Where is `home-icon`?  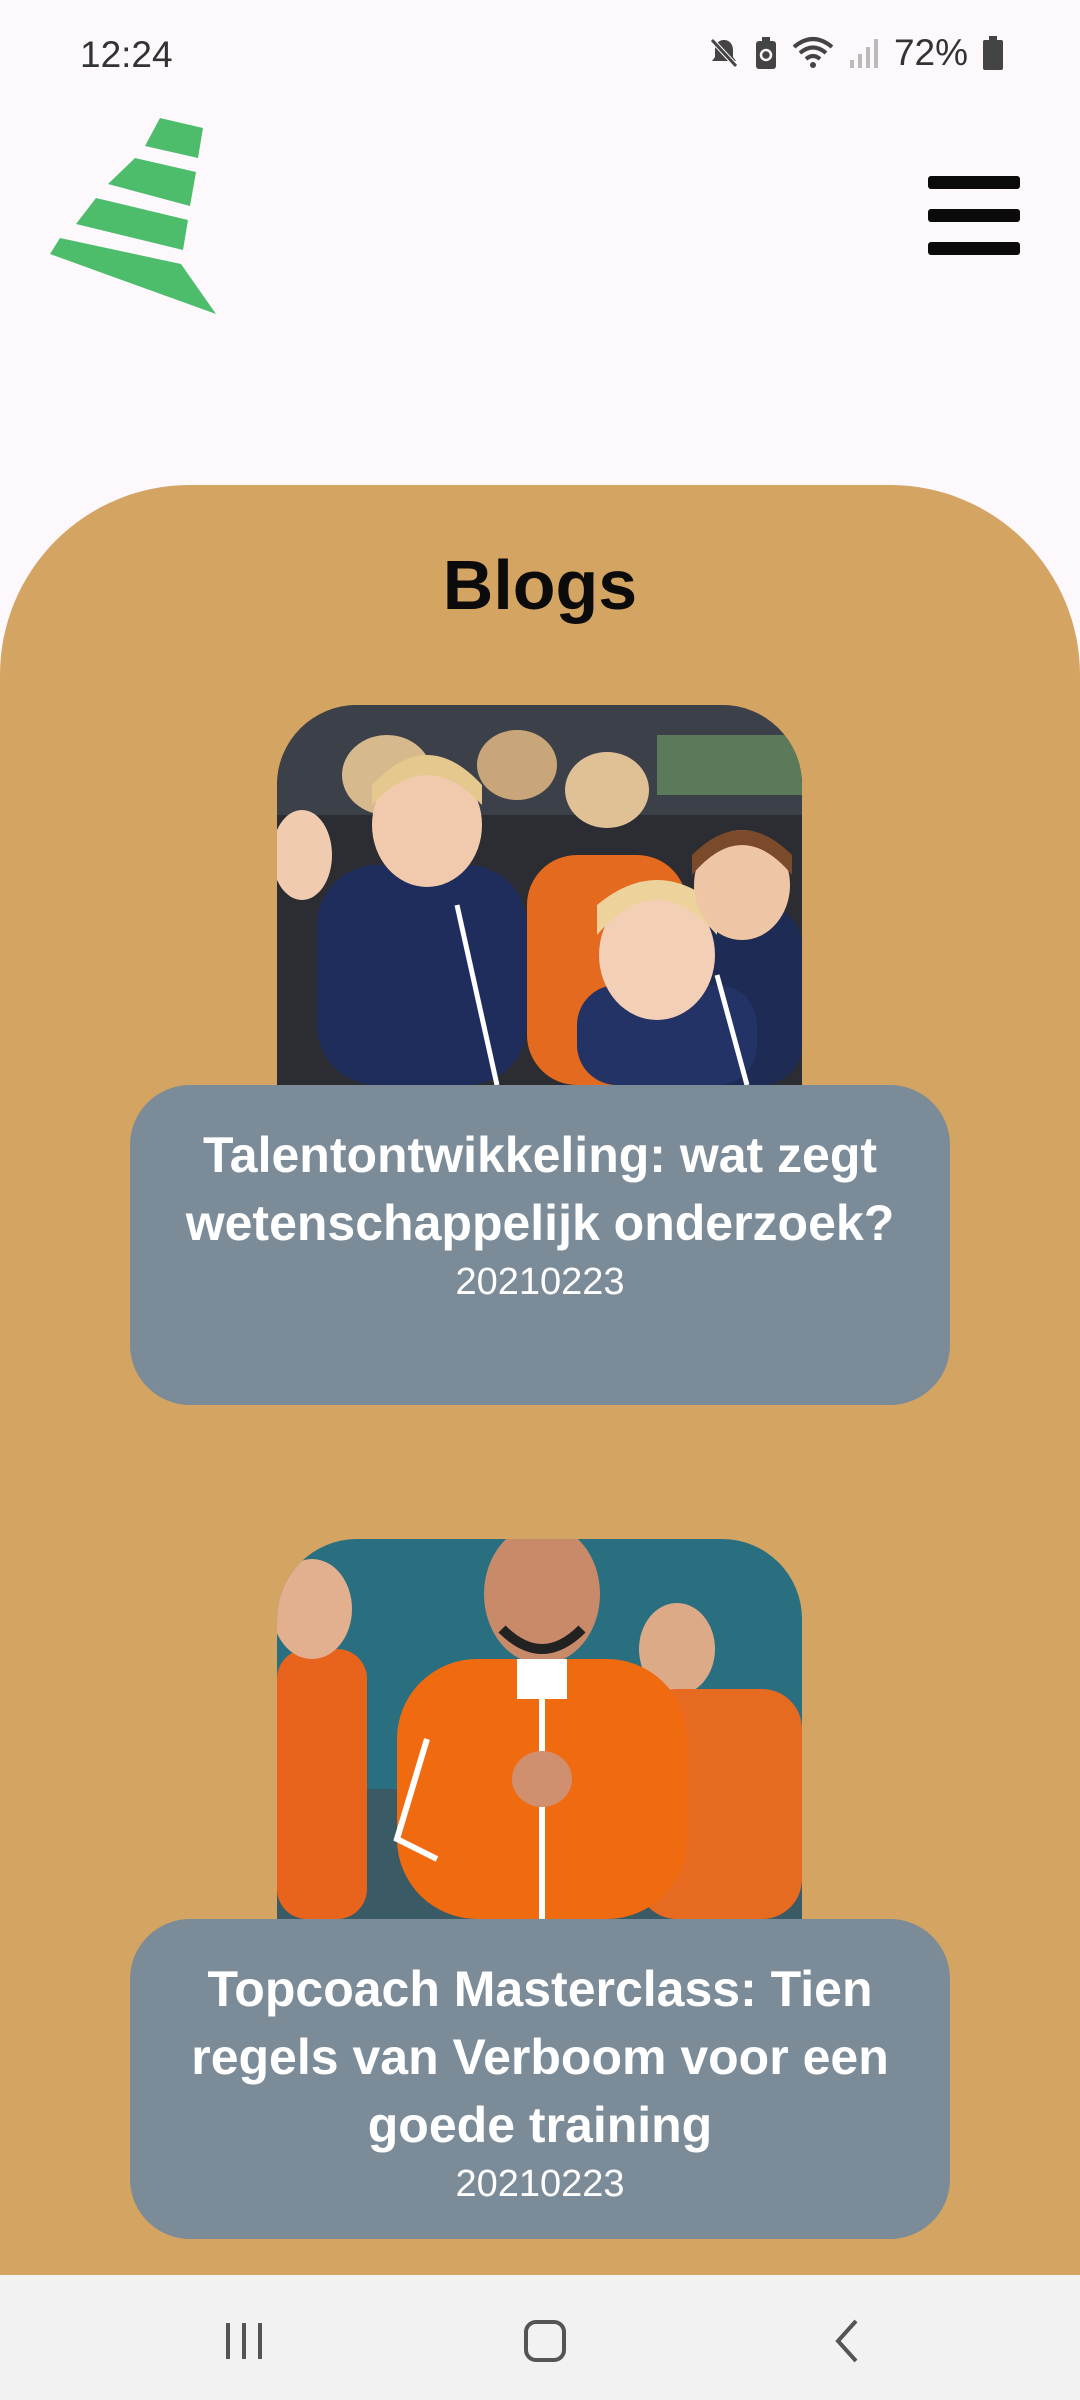
home-icon is located at coordinates (545, 2341).